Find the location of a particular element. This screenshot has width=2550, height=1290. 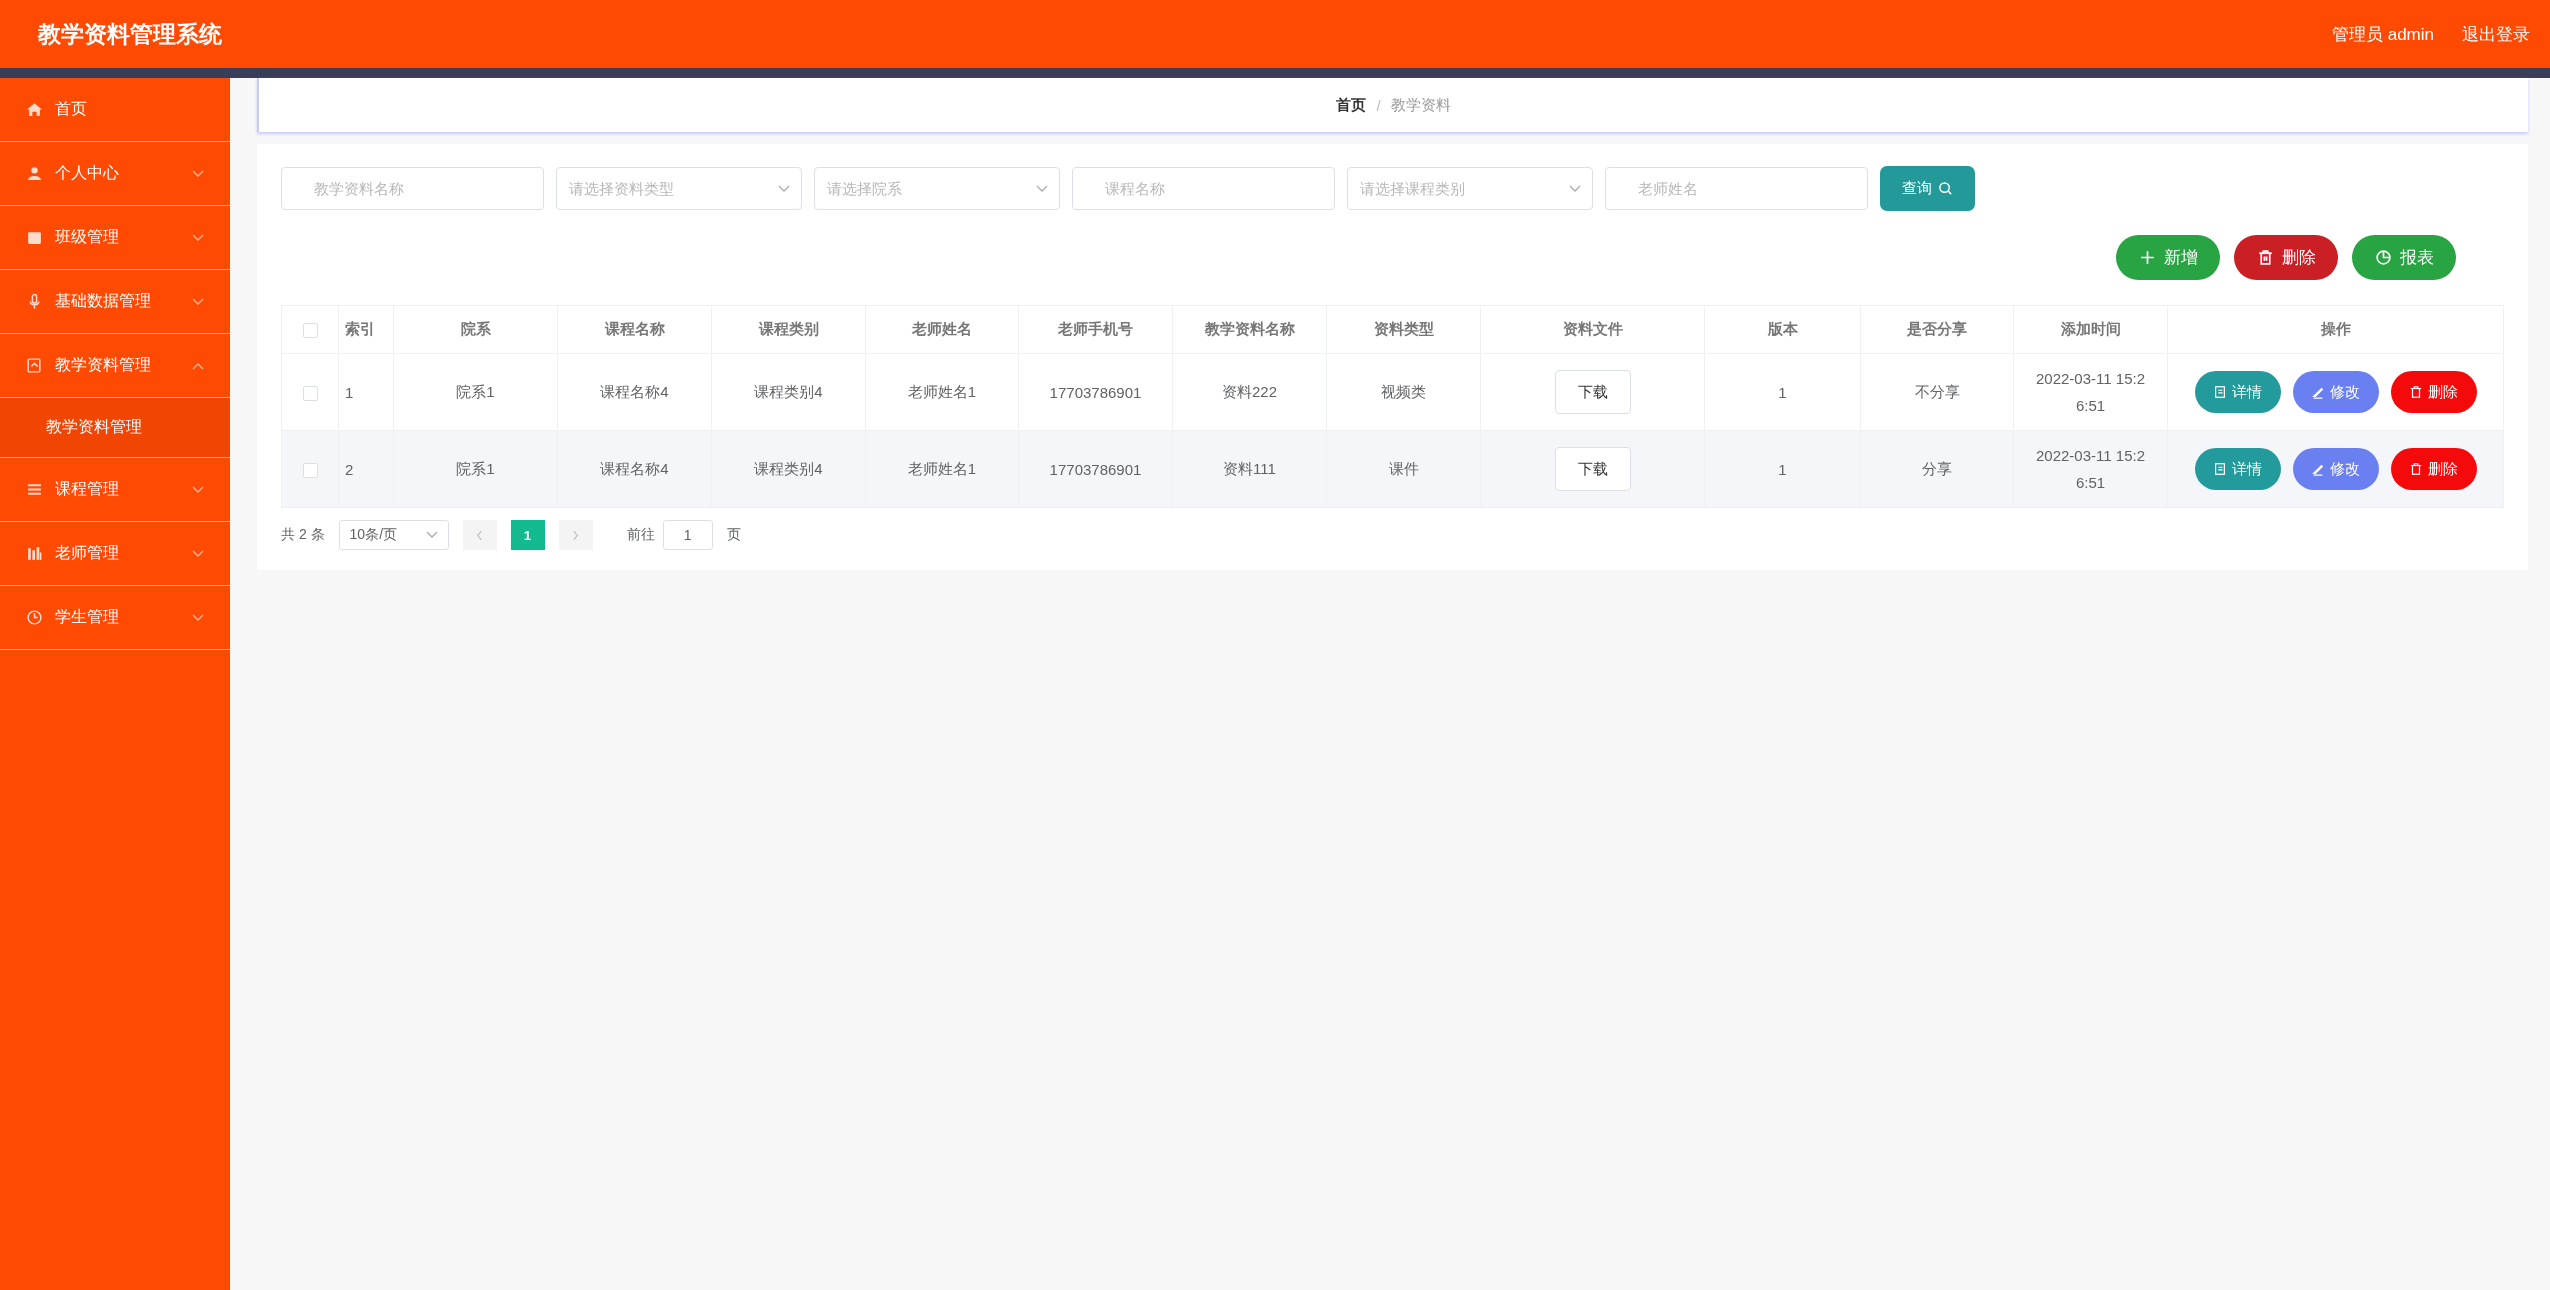

sidebar-item: 基础数据管理 is located at coordinates (115, 302).